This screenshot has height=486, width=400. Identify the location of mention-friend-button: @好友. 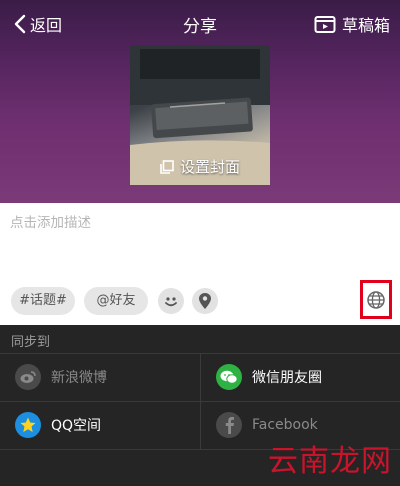
(116, 301).